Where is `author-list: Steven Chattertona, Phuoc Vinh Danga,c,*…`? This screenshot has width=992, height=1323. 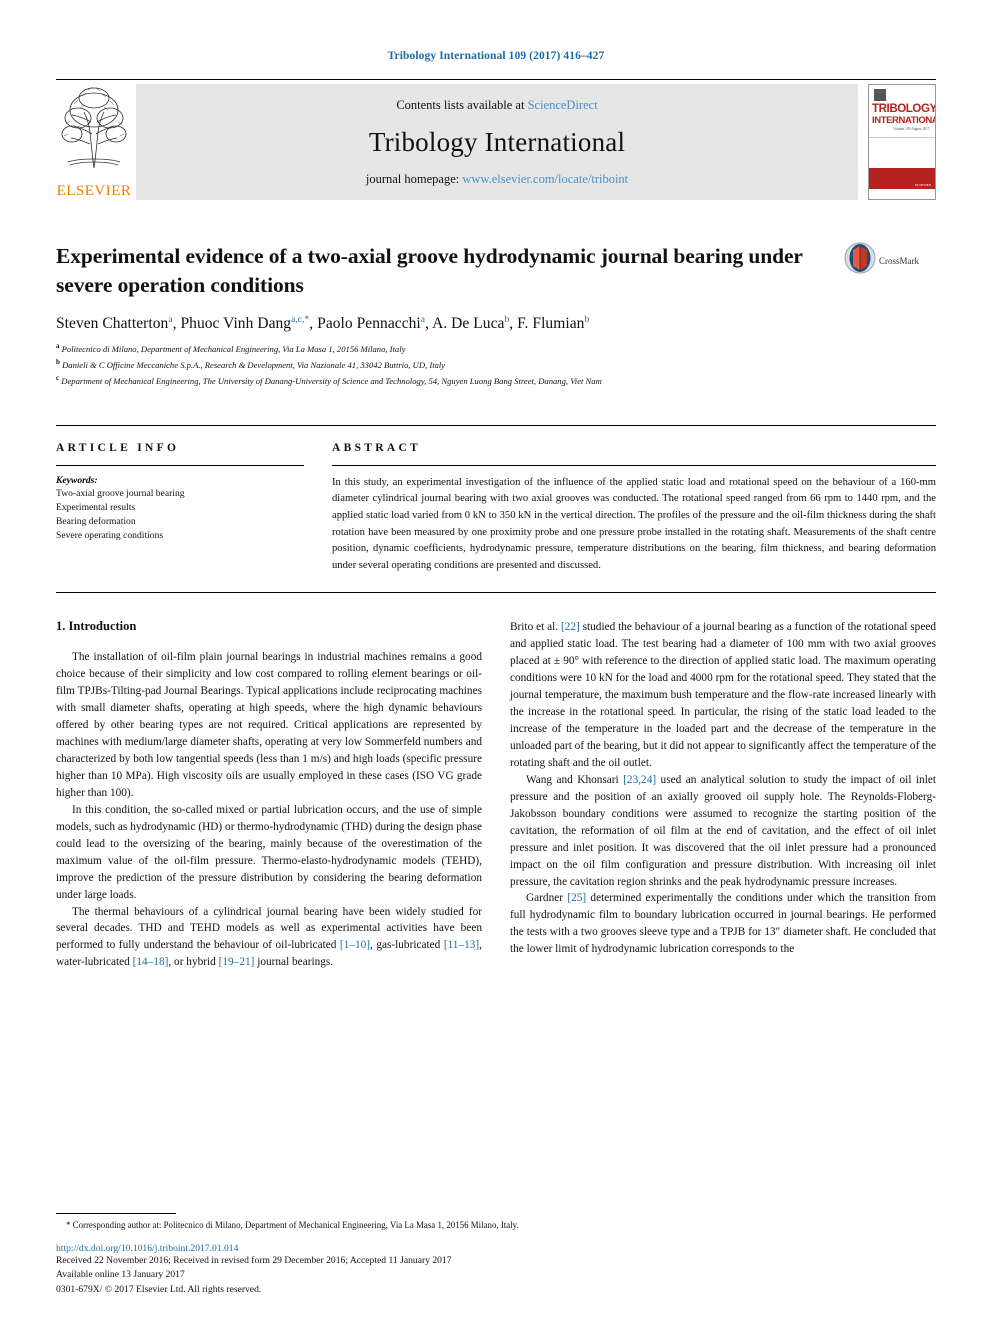
author-list: Steven Chattertona, Phuoc Vinh Danga,c,*… is located at coordinates (323, 324).